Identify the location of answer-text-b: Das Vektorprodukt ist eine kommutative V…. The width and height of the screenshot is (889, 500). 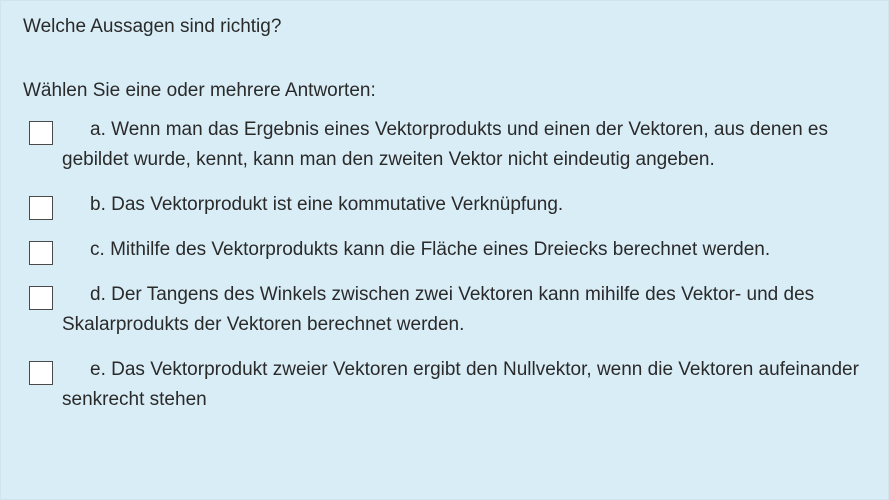
(337, 204).